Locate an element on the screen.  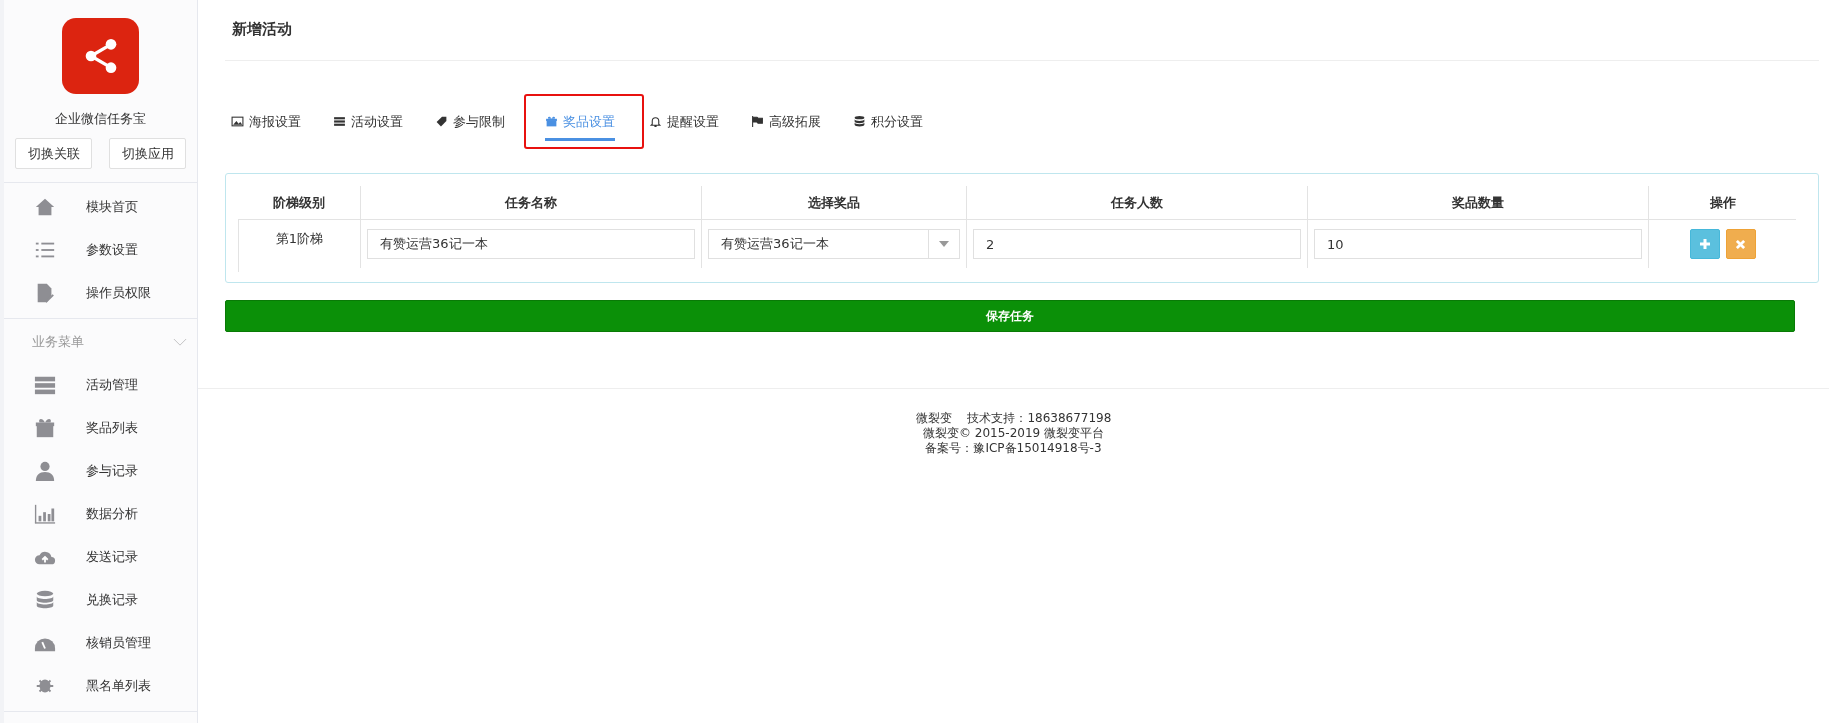
delete-button is located at coordinates (1740, 244).